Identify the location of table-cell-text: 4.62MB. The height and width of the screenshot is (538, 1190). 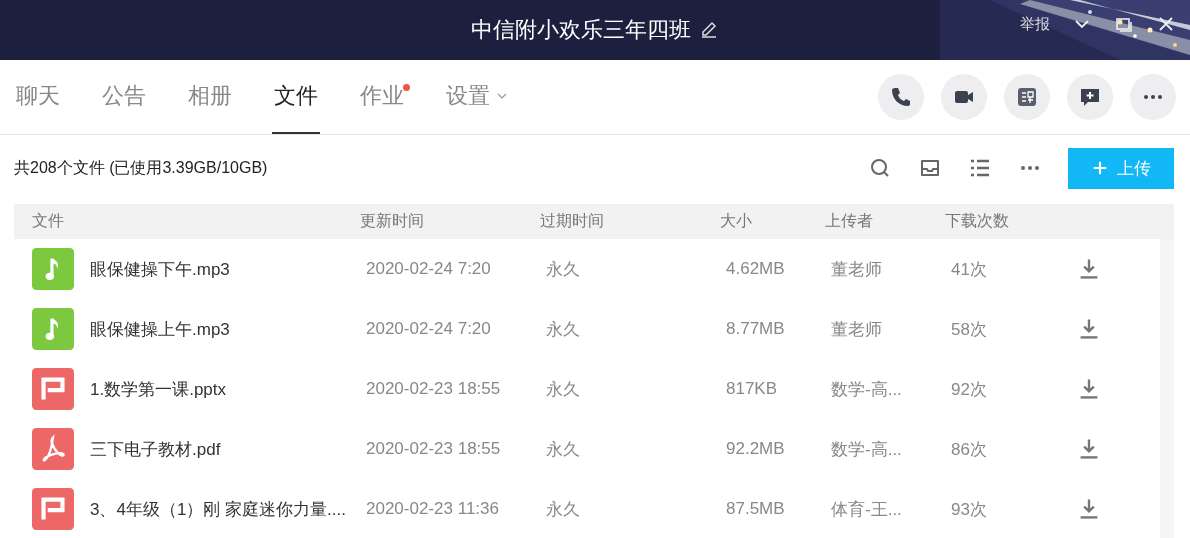
(755, 269).